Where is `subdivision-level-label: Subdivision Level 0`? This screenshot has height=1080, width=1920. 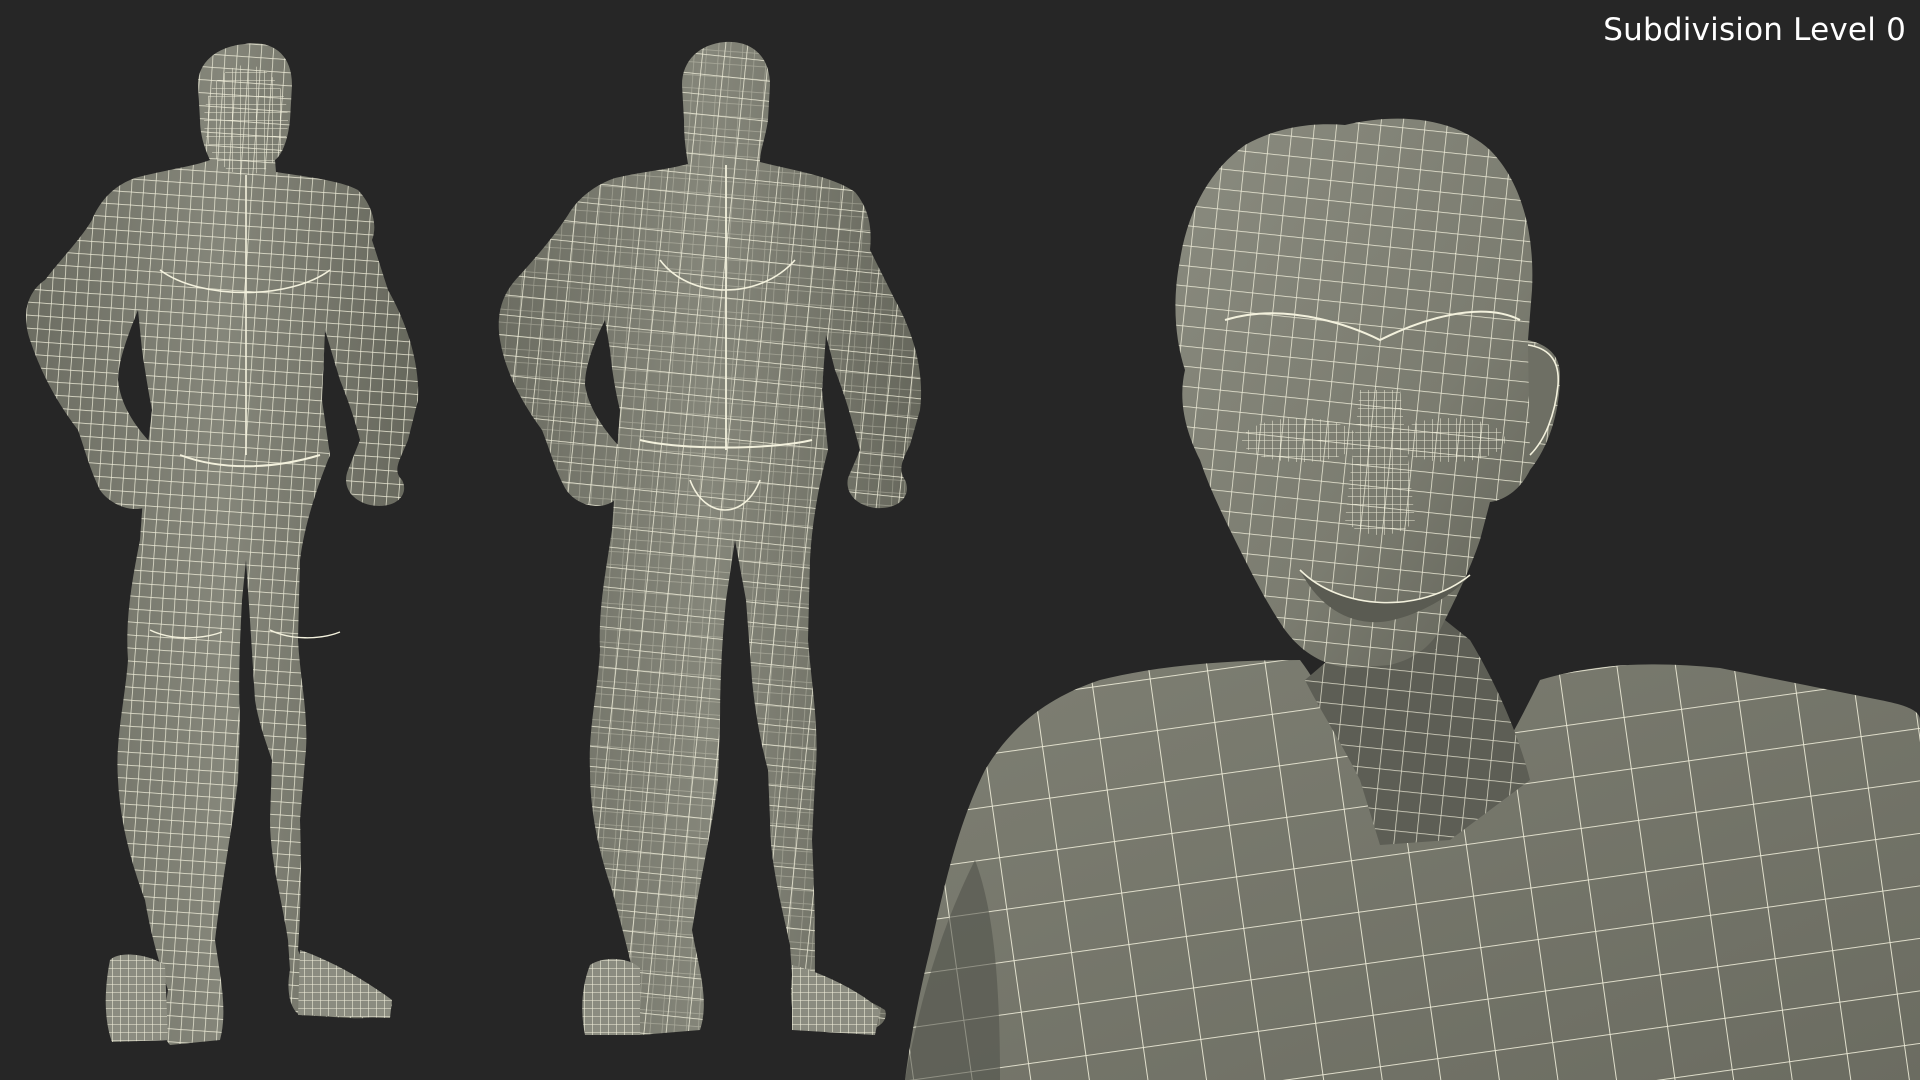 subdivision-level-label: Subdivision Level 0 is located at coordinates (1754, 30).